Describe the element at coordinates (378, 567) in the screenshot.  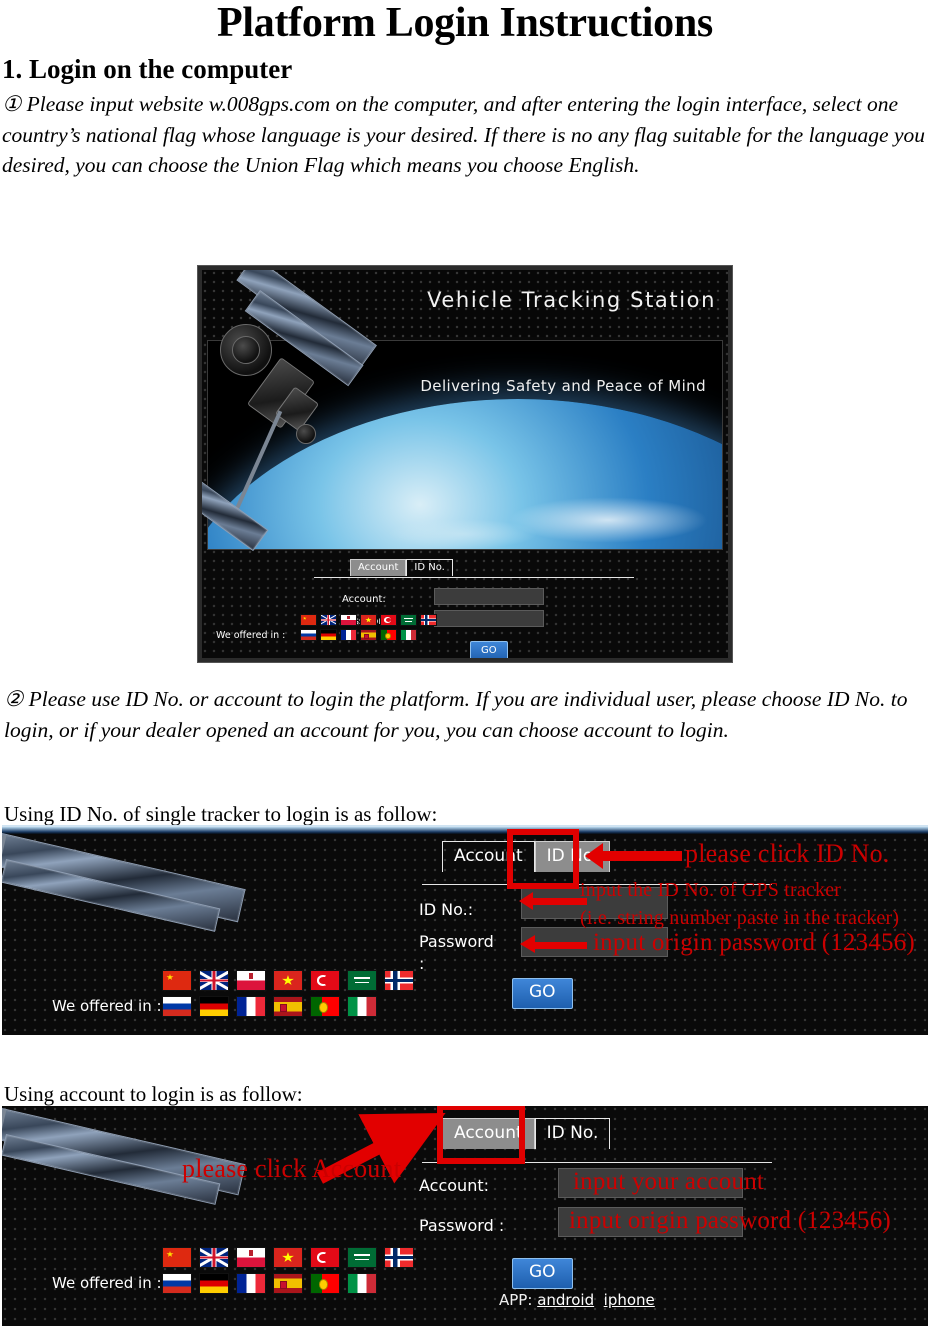
I see `tab-account: Account` at that location.